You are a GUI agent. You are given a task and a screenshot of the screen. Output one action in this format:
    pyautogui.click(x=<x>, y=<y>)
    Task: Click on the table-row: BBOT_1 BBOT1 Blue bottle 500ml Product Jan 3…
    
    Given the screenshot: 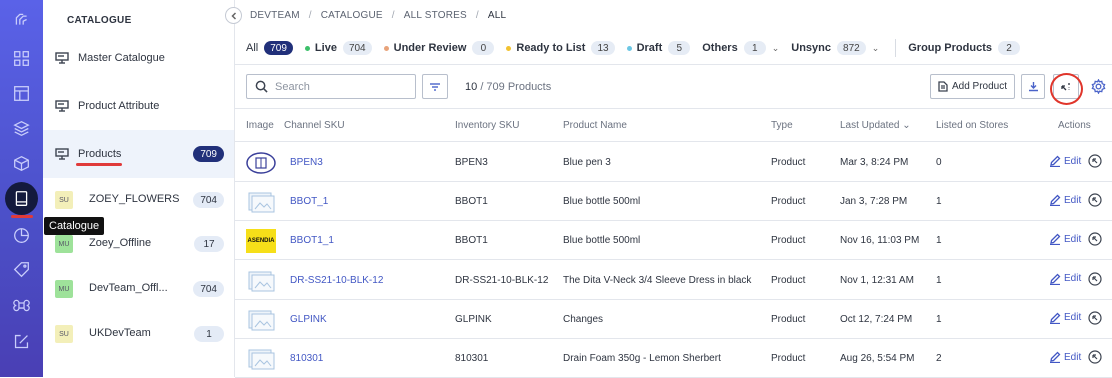 What is the action you would take?
    pyautogui.click(x=673, y=202)
    